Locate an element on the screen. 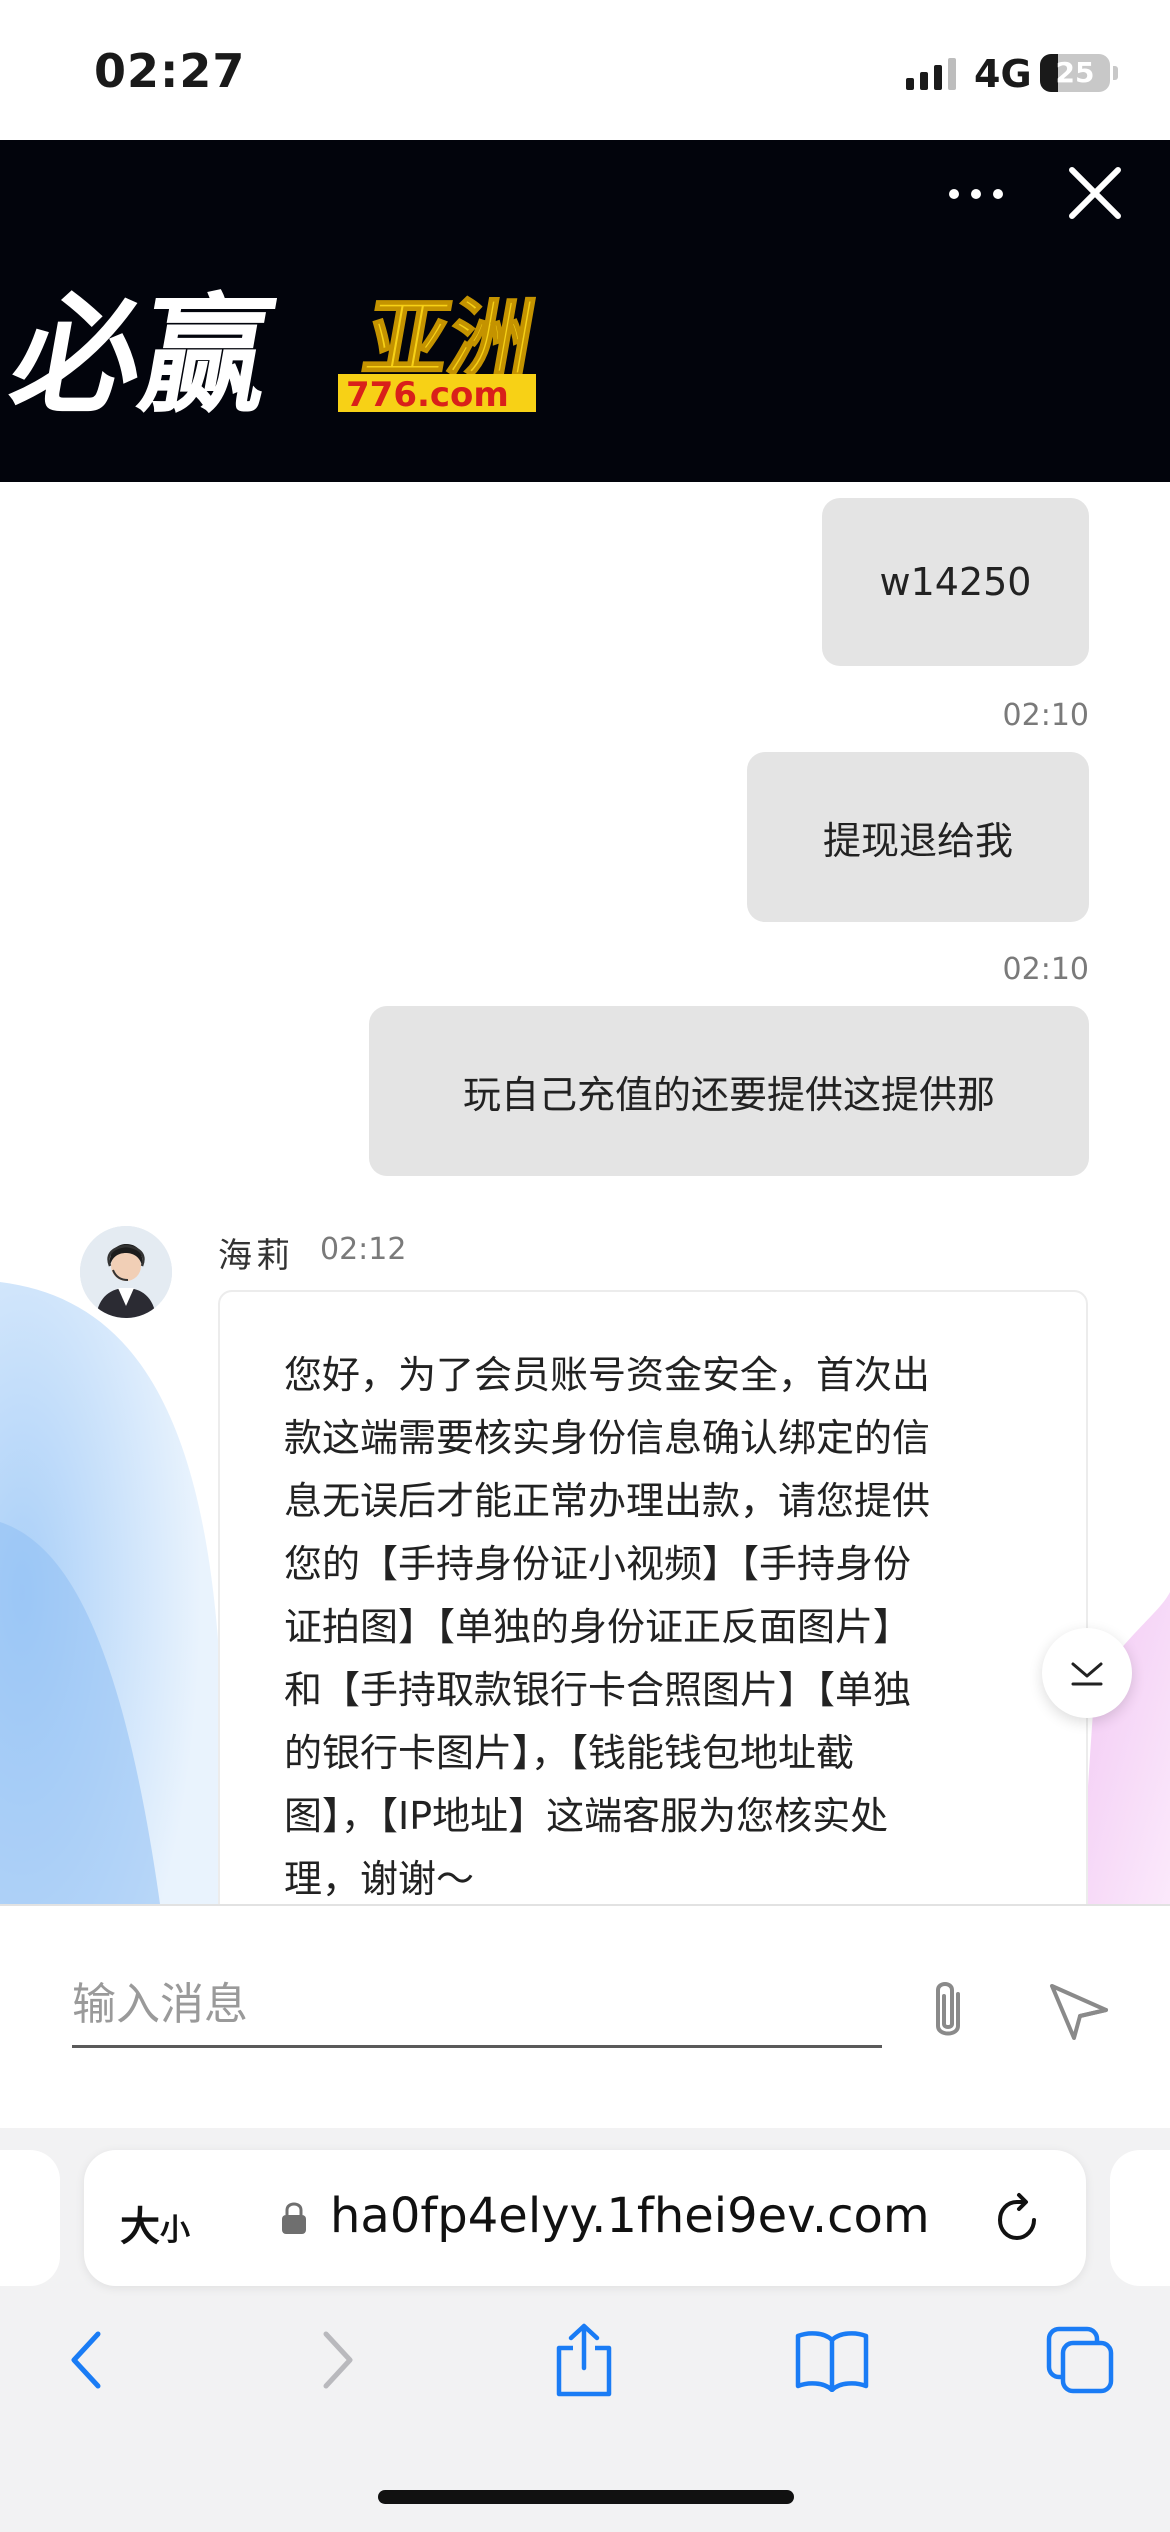 The image size is (1170, 2532). cellular-signal-icon is located at coordinates (931, 74).